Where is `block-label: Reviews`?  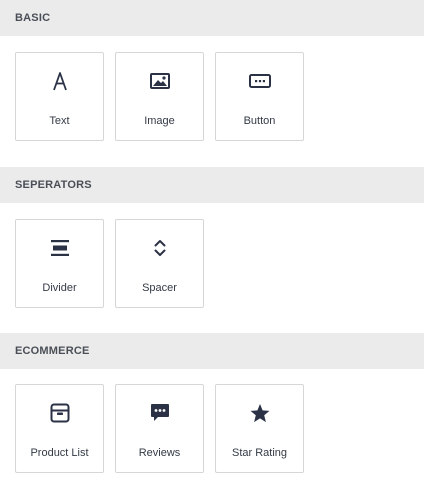 block-label: Reviews is located at coordinates (159, 453).